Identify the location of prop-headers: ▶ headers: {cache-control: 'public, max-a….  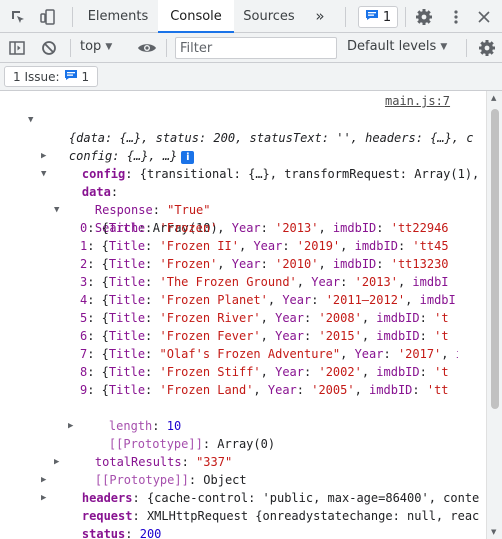
(260, 488).